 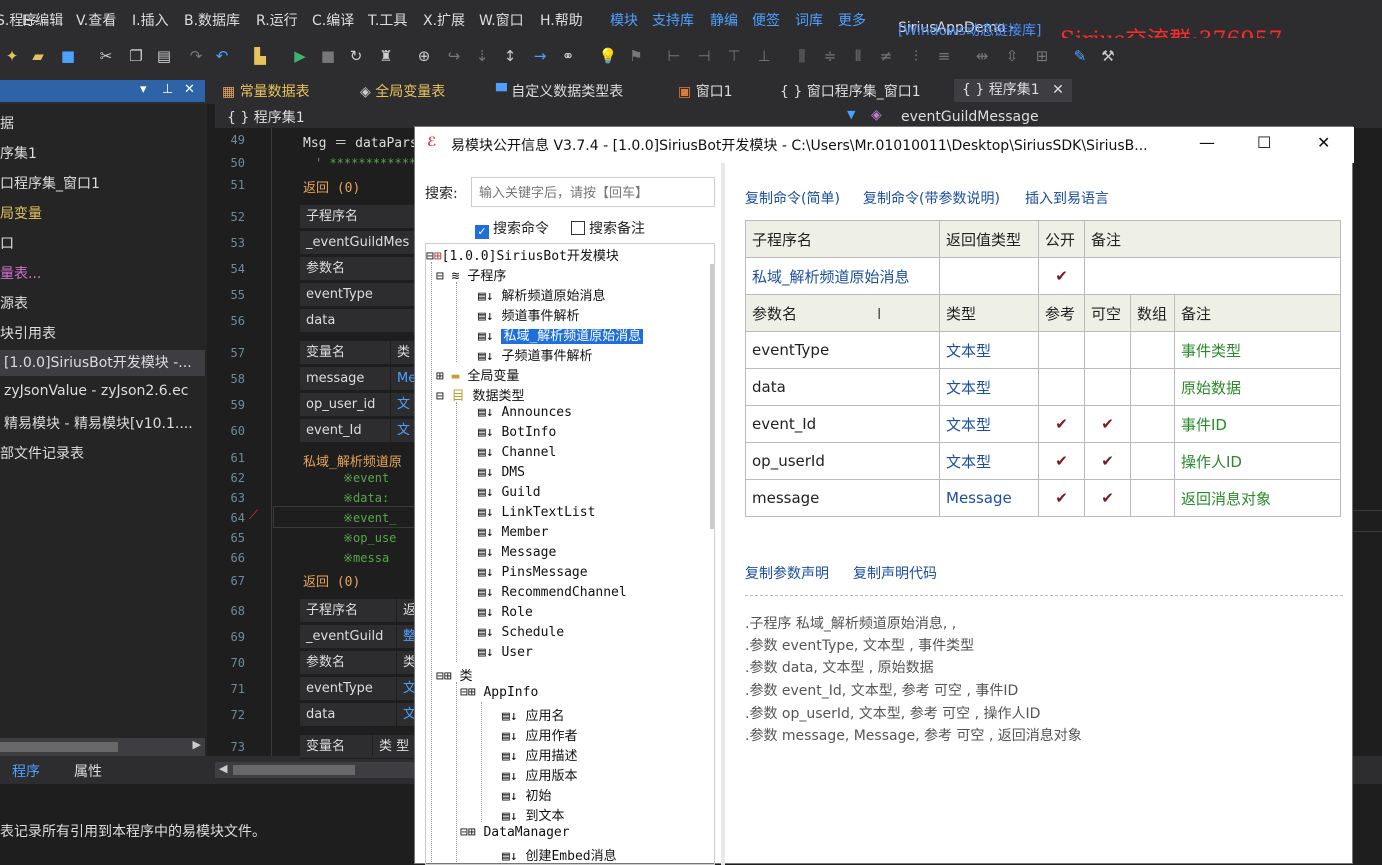 I want to click on tree-item: ▤↓ 到文本, so click(x=533, y=814).